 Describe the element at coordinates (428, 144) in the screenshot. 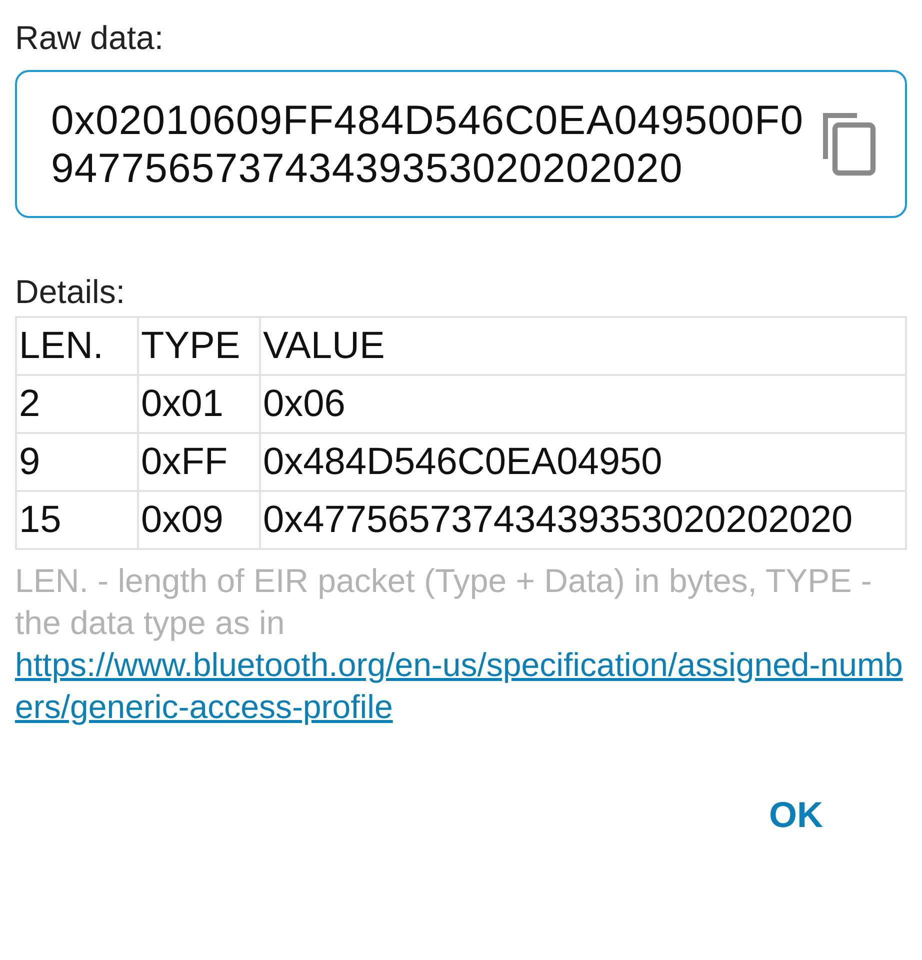

I see `raw-data-value: 0x02010609FF484D546C0EA049500F0947756573743439353020202020` at that location.